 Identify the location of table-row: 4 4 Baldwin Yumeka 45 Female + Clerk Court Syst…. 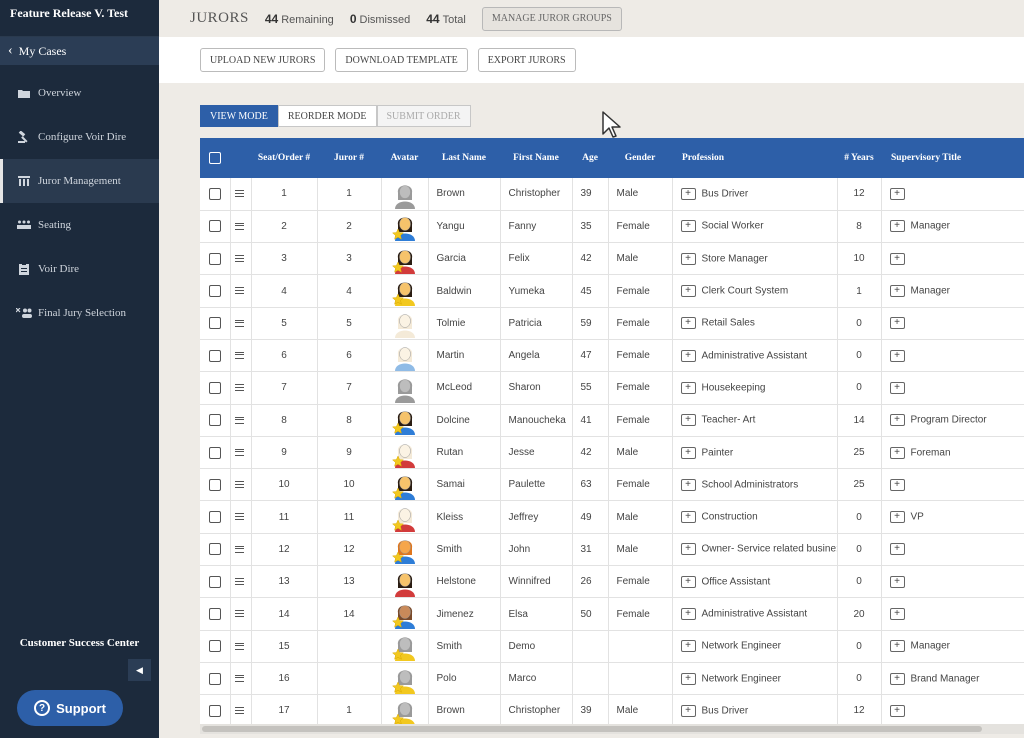
(612, 291).